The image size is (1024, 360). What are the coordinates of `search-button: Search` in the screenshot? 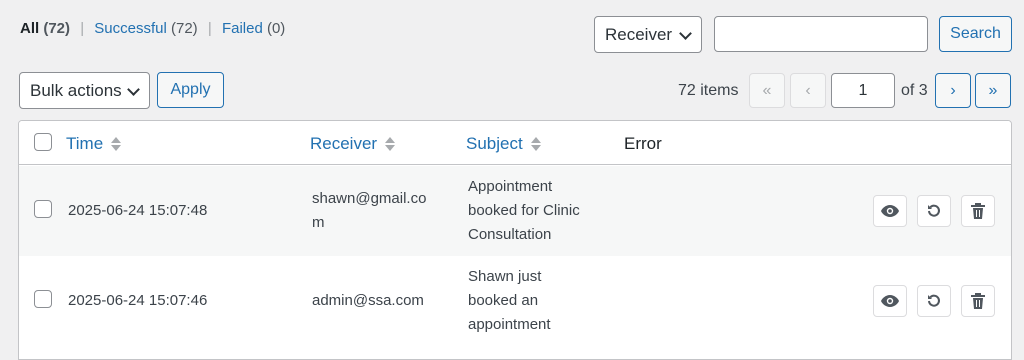 It's located at (975, 34).